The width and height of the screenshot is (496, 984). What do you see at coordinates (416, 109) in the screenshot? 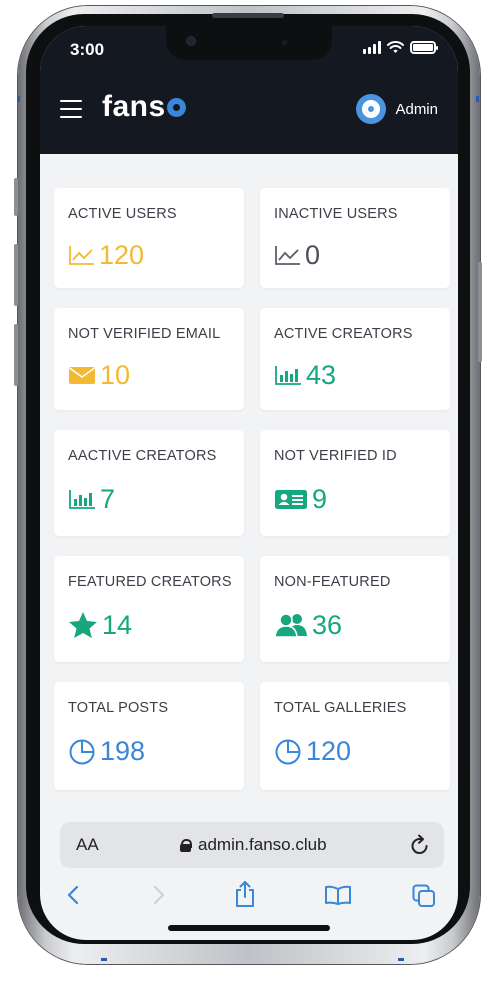
I see `admin-label: Admin` at bounding box center [416, 109].